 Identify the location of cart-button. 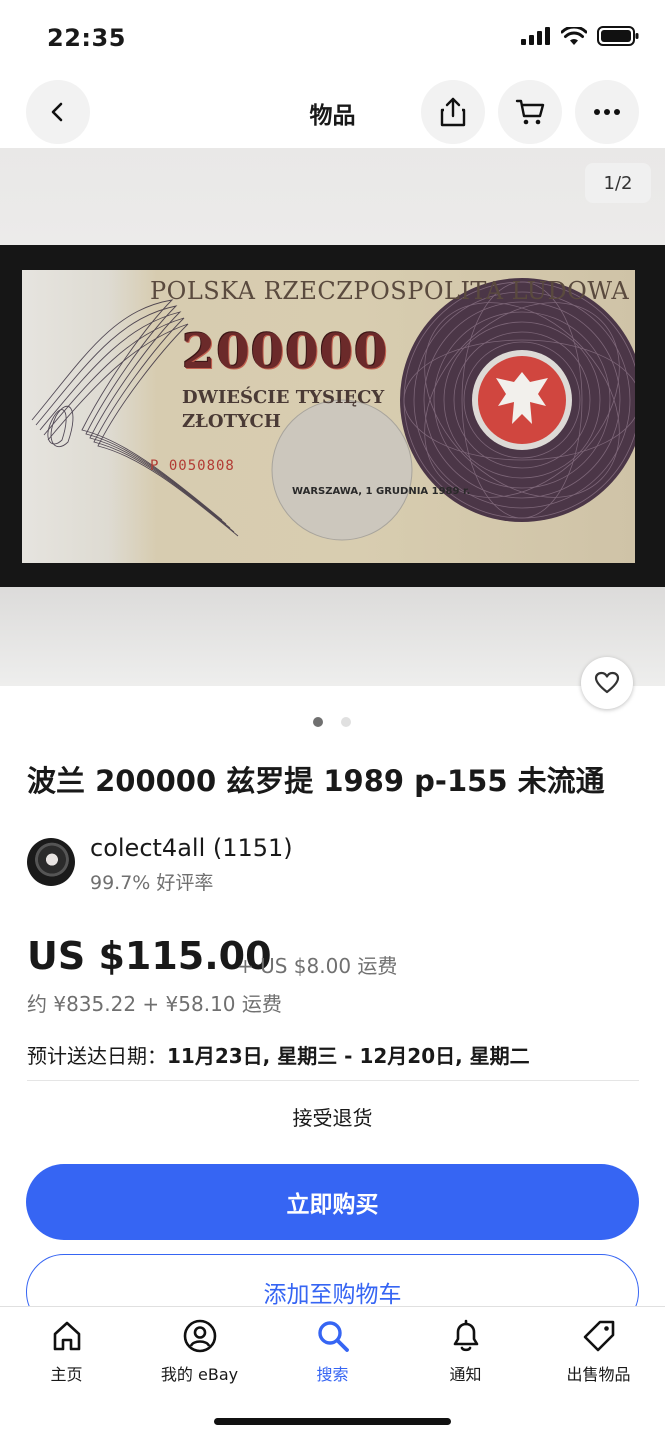
(530, 112).